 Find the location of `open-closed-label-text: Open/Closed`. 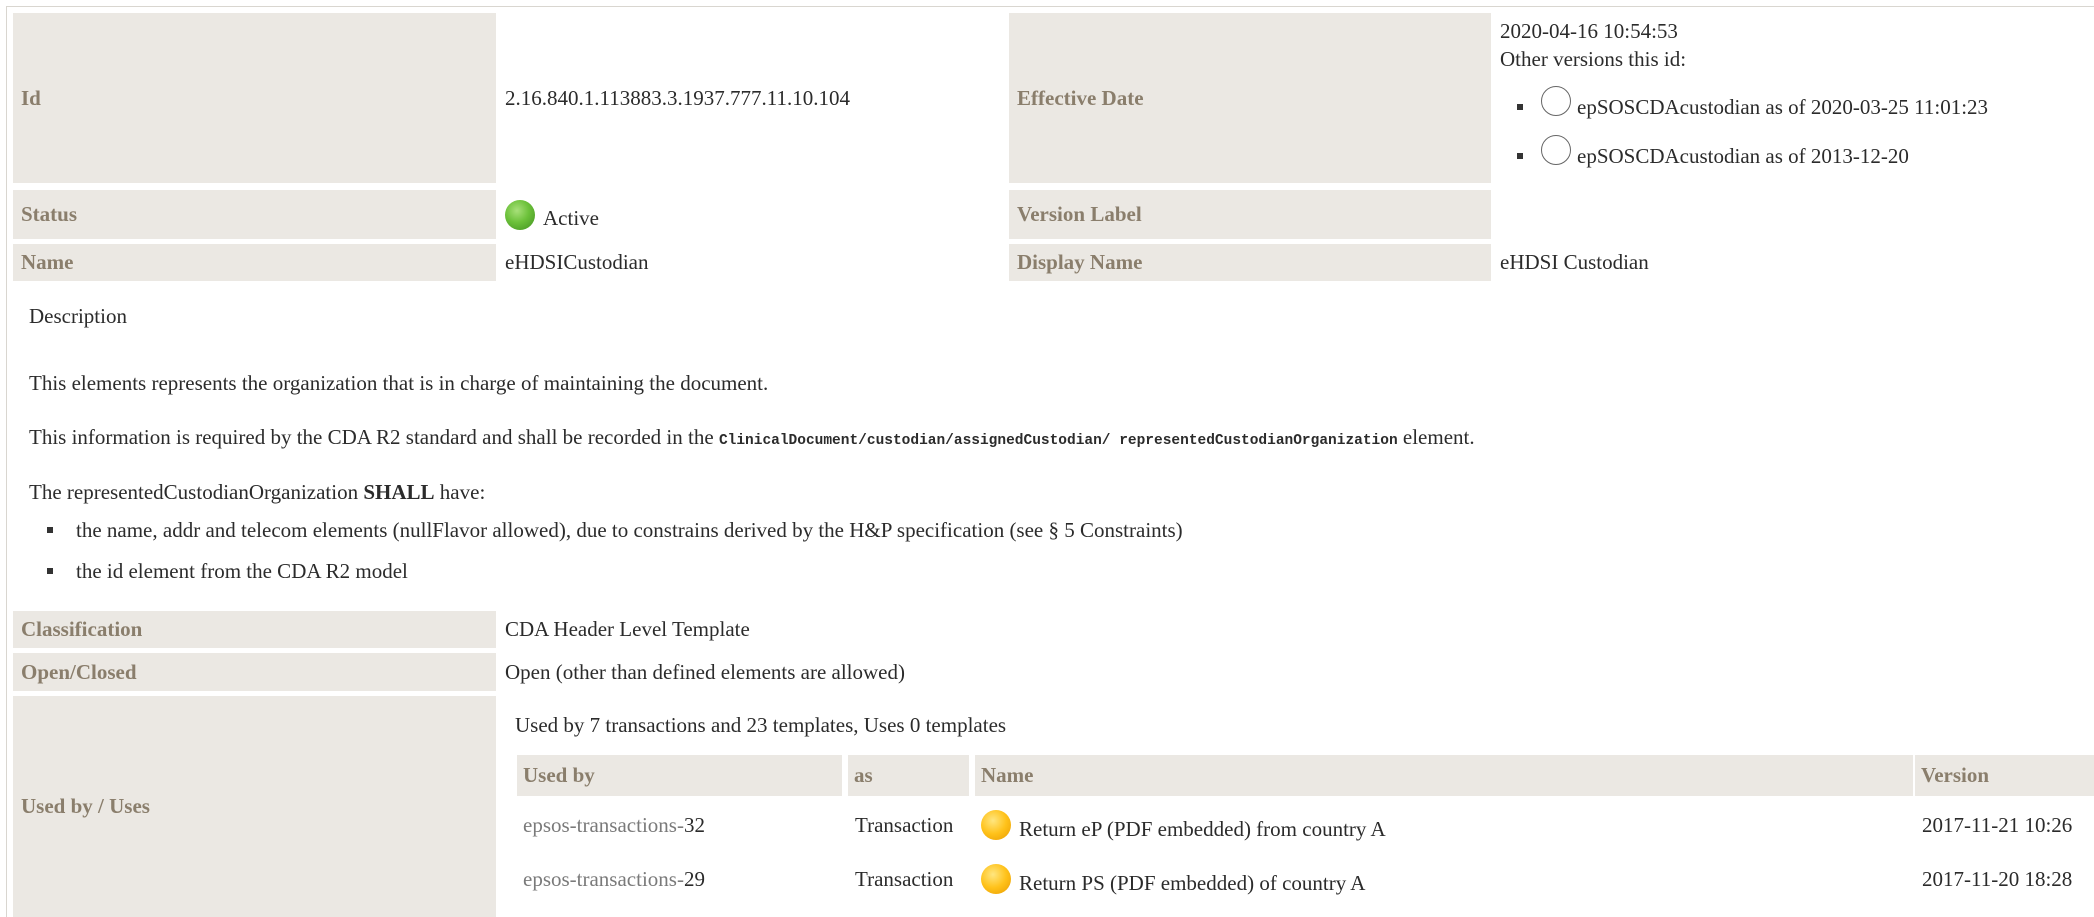

open-closed-label-text: Open/Closed is located at coordinates (79, 671).